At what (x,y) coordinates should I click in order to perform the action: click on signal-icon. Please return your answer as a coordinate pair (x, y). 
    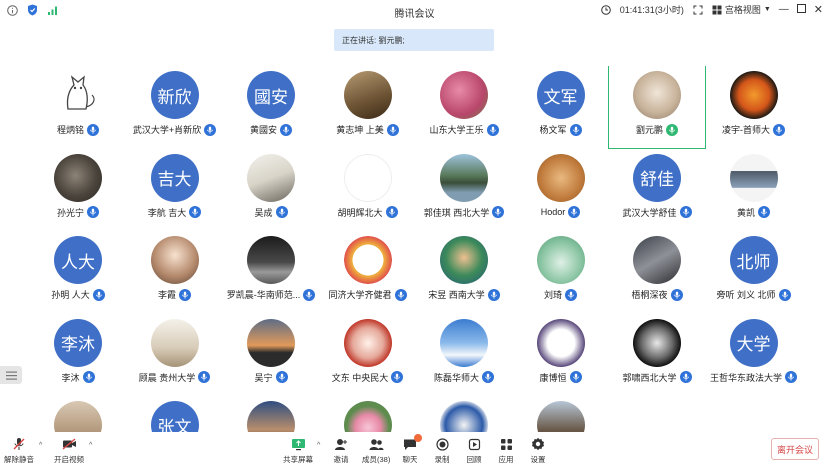
    Looking at the image, I should click on (52, 10).